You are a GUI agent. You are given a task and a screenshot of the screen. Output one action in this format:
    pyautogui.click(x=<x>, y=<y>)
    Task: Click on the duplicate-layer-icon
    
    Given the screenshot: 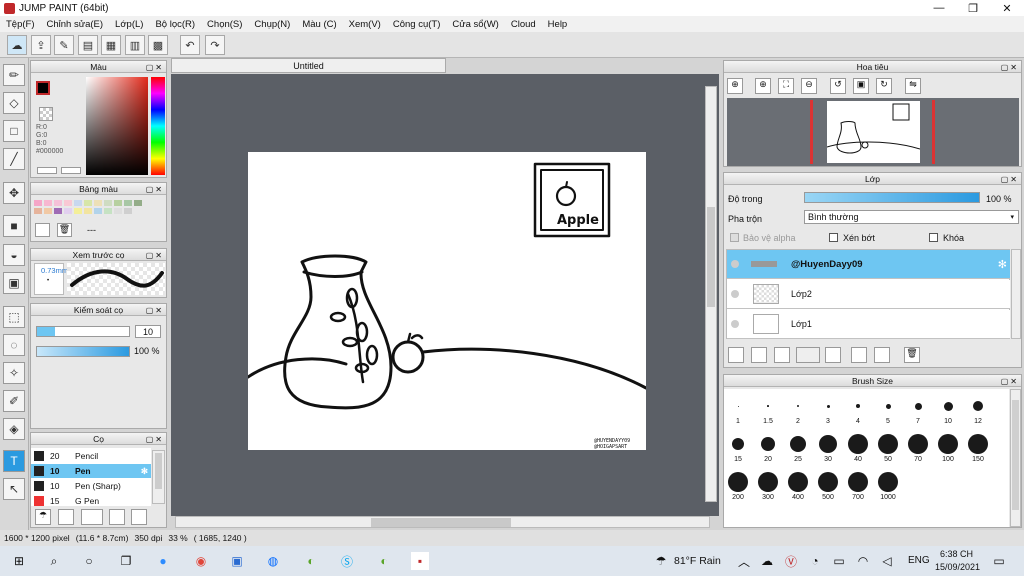 What is the action you would take?
    pyautogui.click(x=859, y=355)
    